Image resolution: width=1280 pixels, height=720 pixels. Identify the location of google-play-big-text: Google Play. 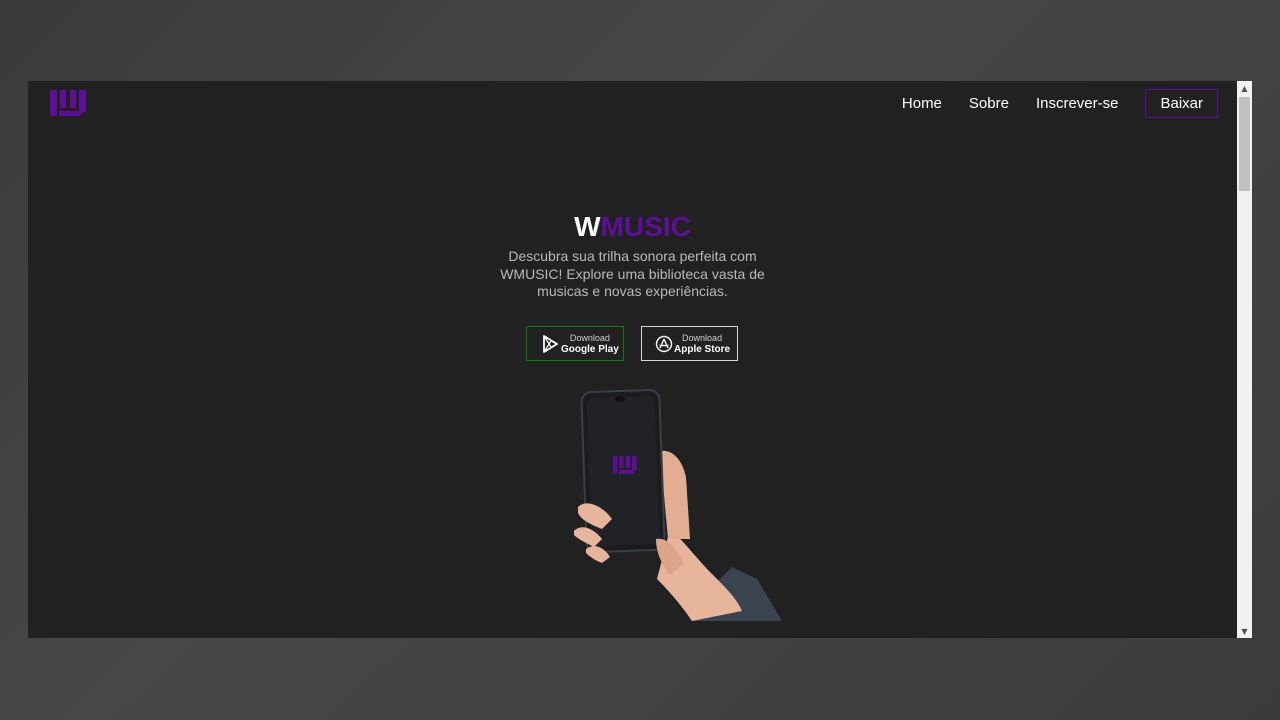
(590, 349).